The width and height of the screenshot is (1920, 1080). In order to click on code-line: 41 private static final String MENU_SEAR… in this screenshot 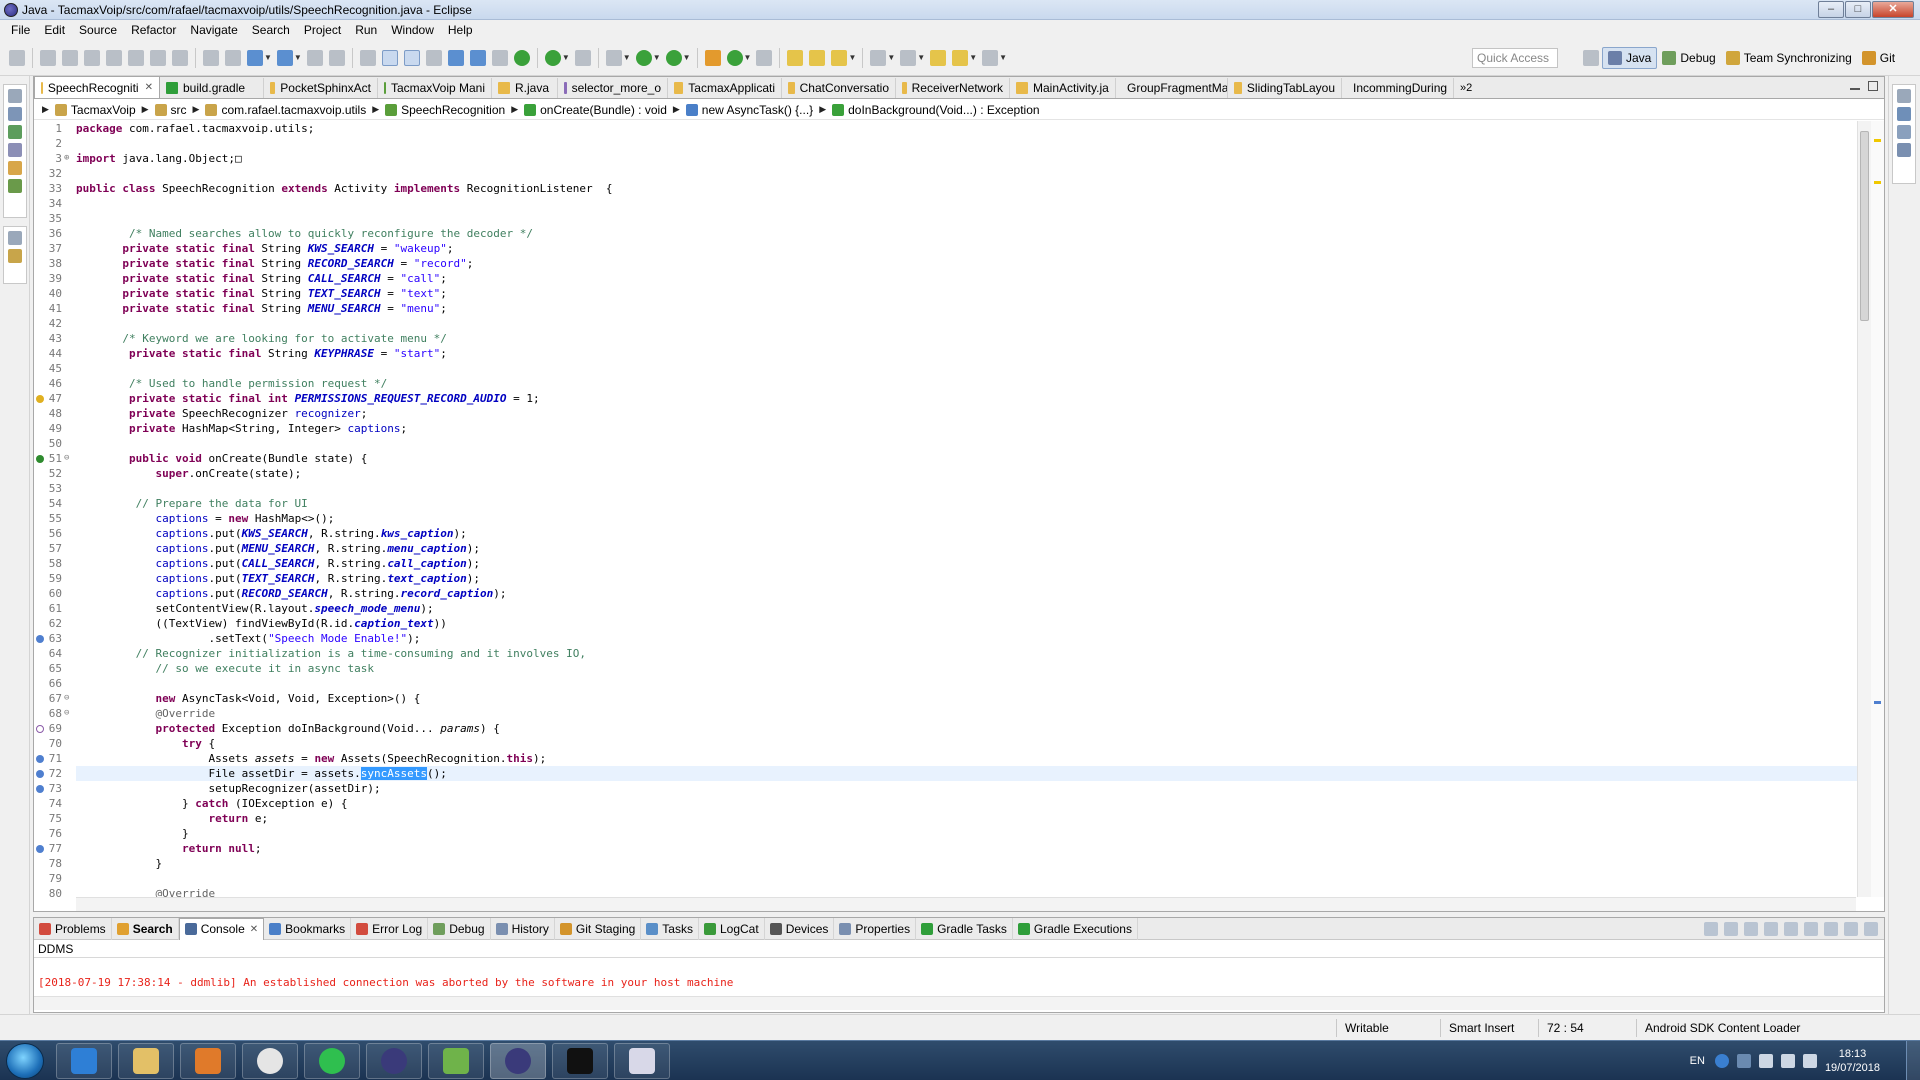, I will do `click(966, 308)`.